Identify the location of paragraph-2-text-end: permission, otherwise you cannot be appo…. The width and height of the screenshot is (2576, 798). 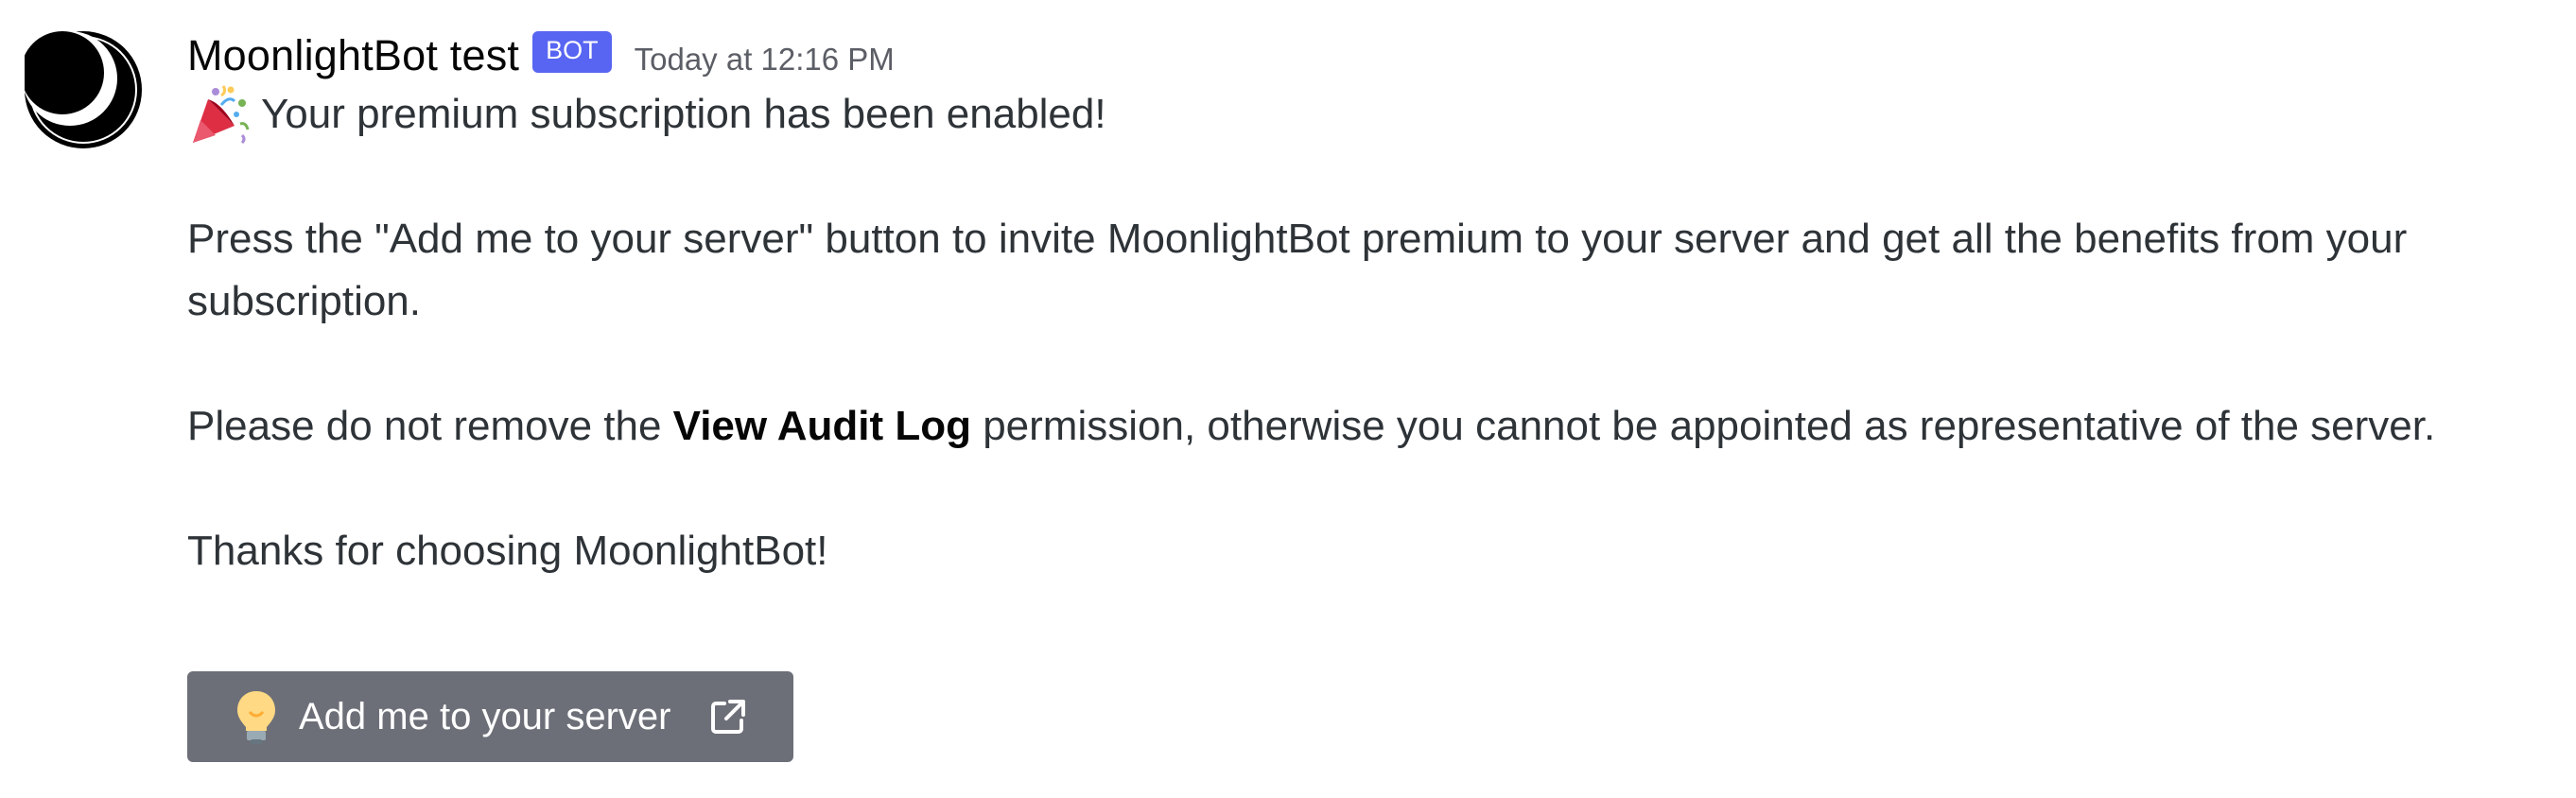
(1703, 426).